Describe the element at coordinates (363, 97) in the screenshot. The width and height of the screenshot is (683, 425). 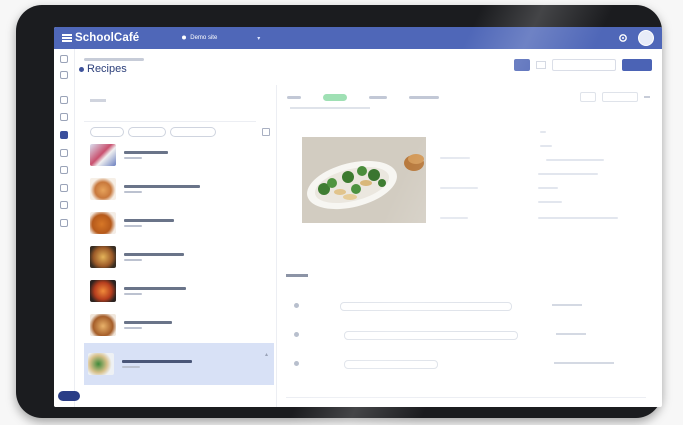
I see `detail-tabs` at that location.